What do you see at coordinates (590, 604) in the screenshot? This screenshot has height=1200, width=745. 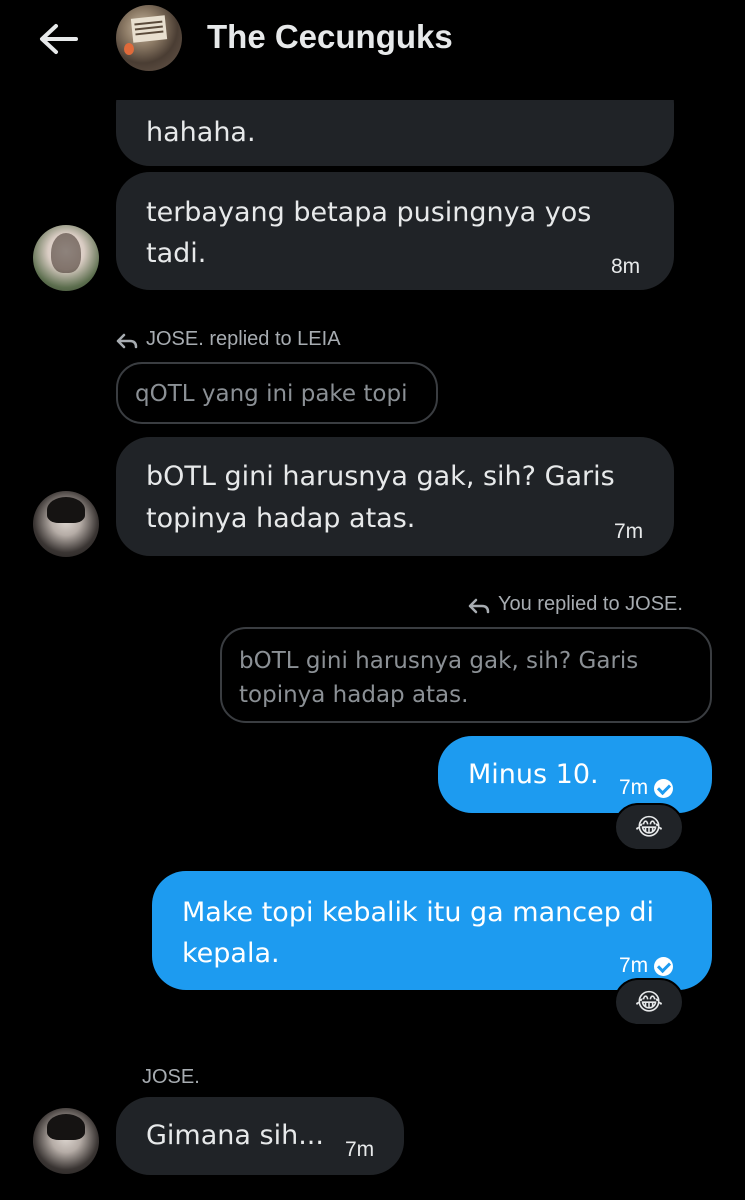 I see `reply-label-text: You replied to JOSE.` at bounding box center [590, 604].